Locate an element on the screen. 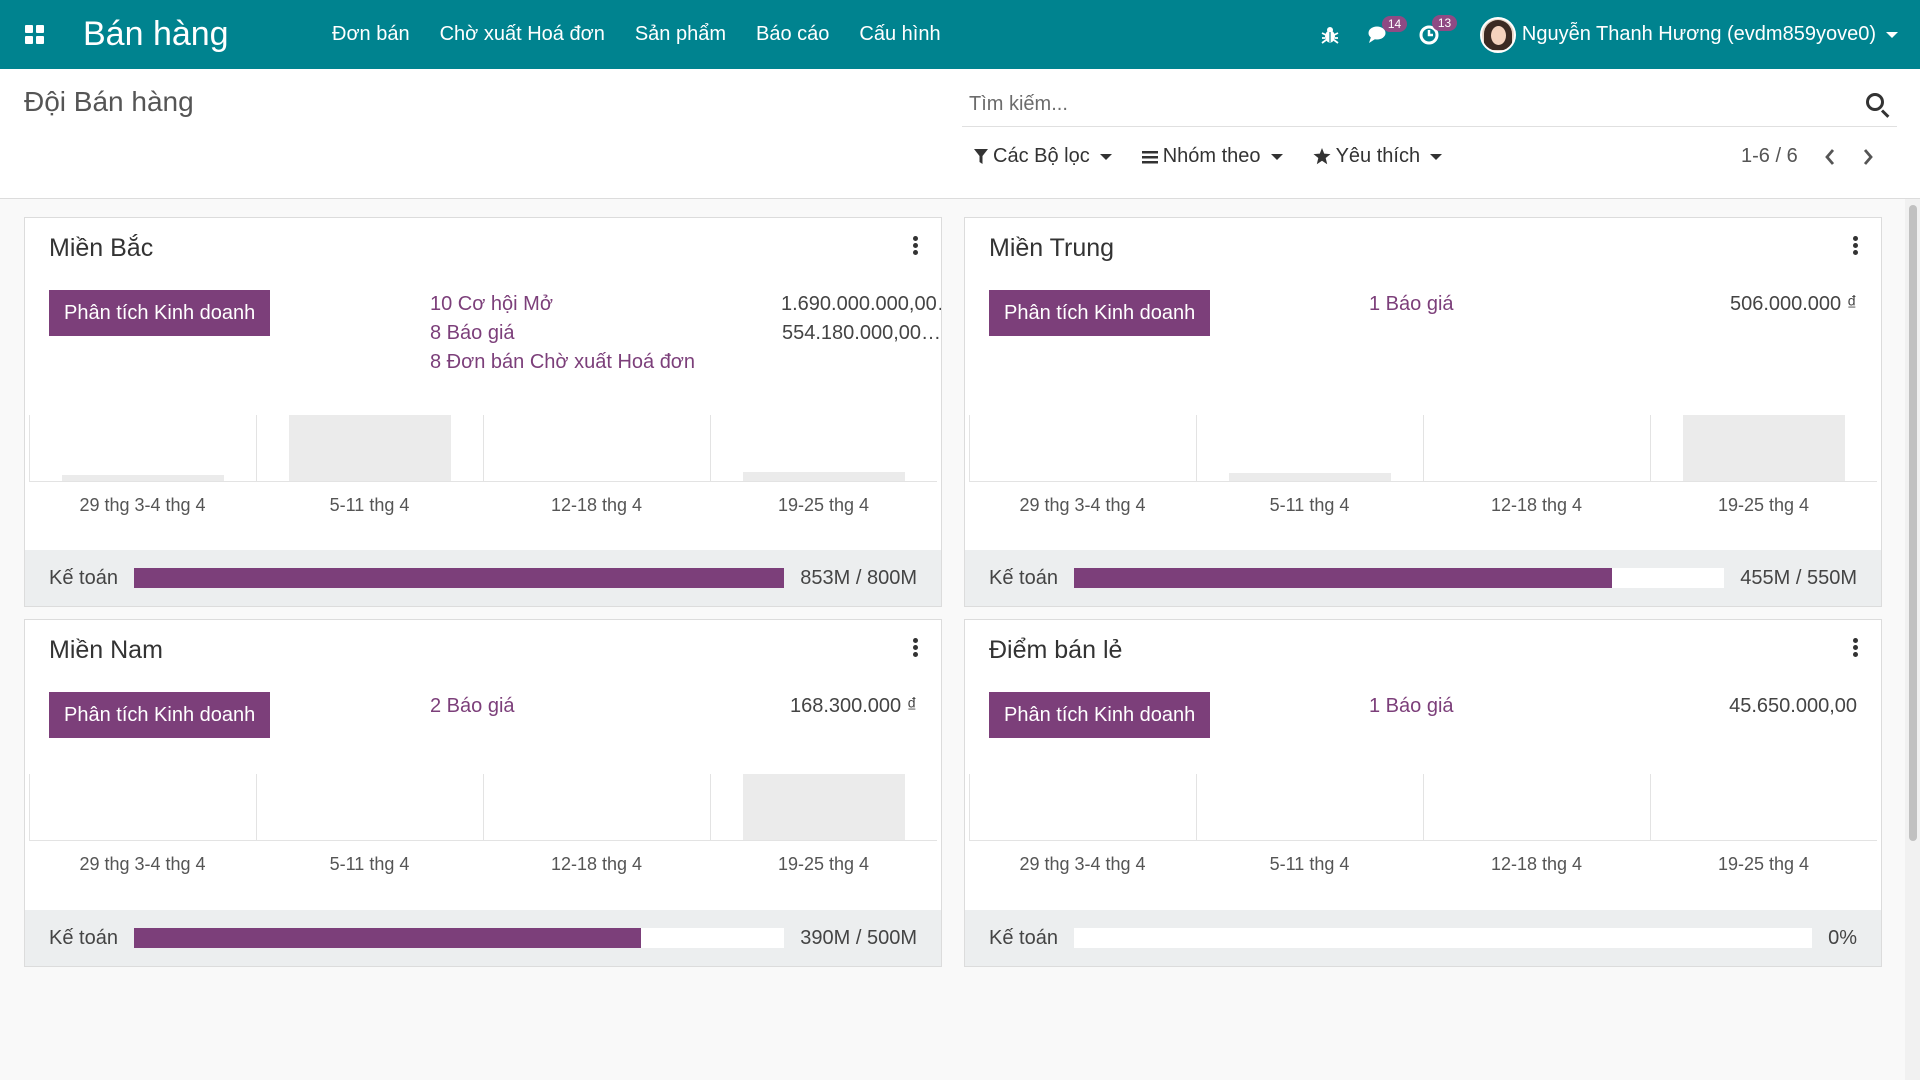 The width and height of the screenshot is (1920, 1080). search-input is located at coordinates (1412, 104).